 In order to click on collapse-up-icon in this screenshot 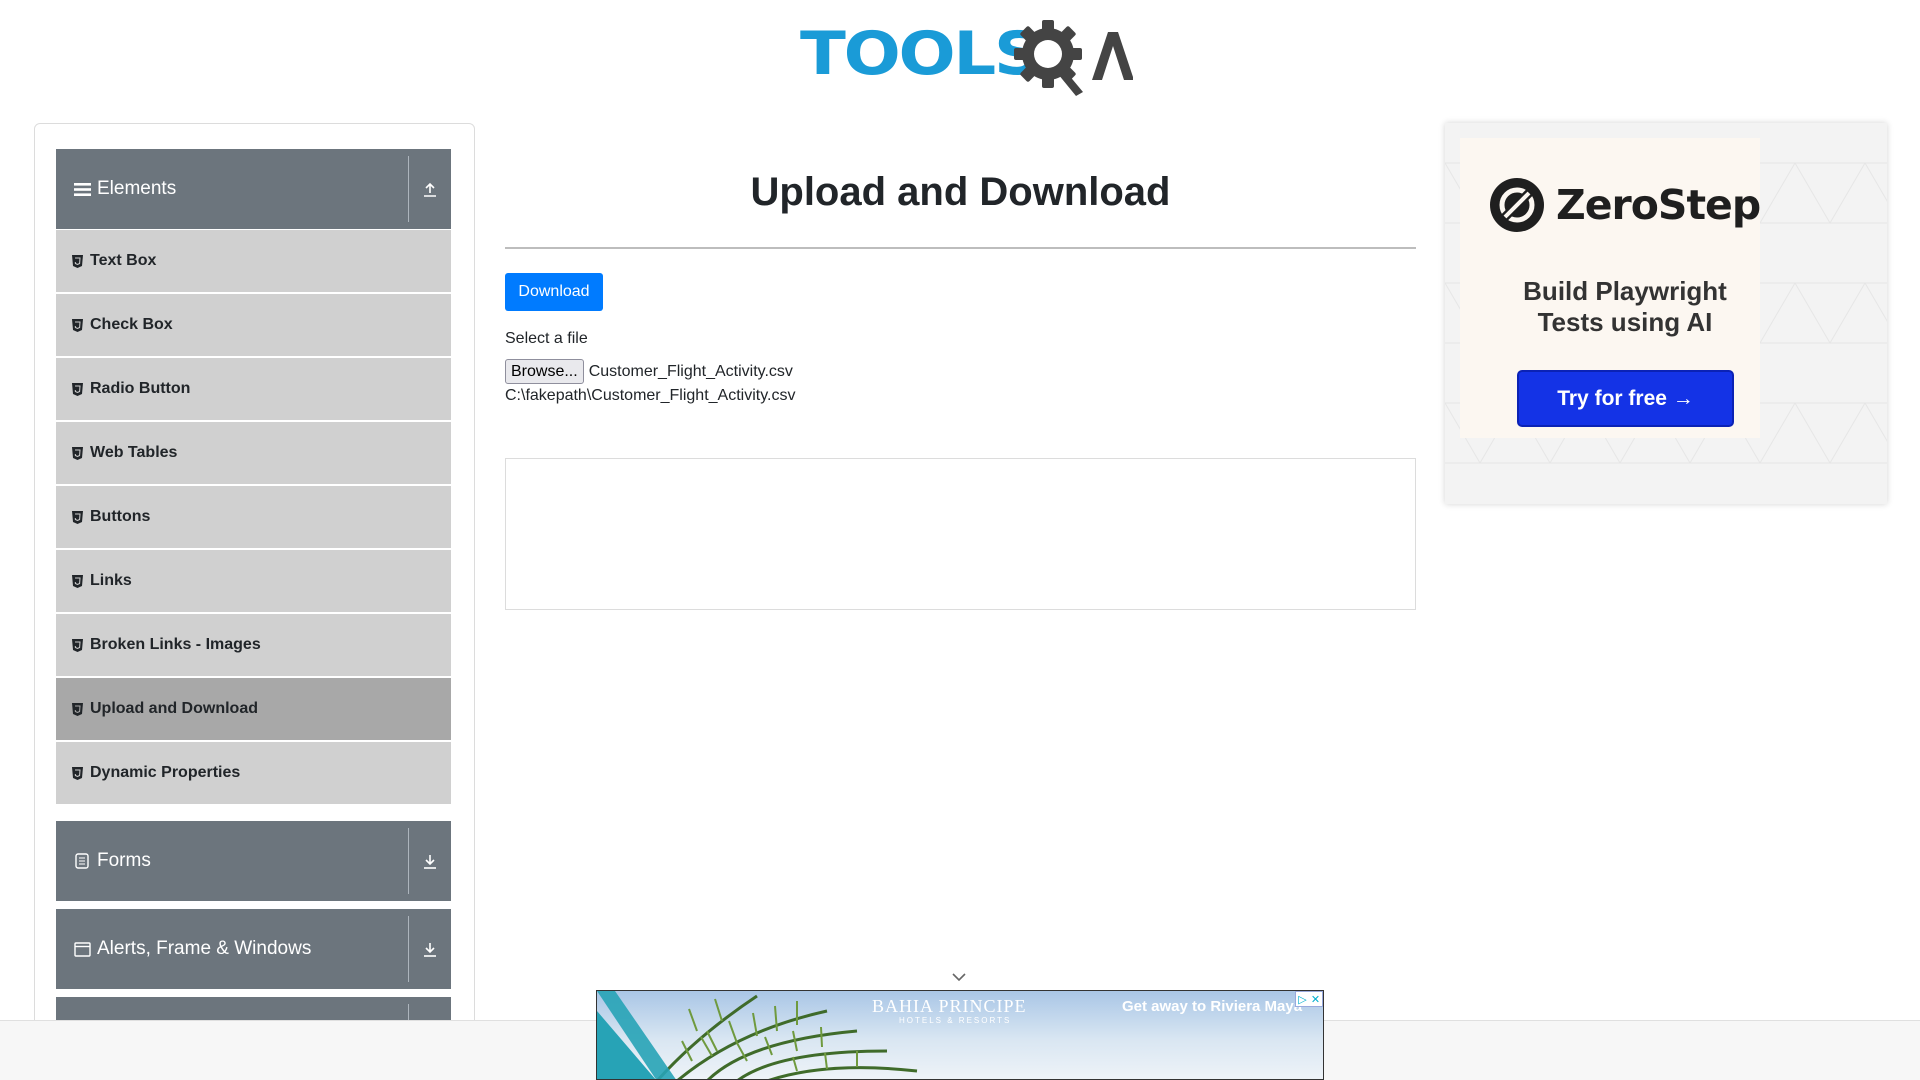, I will do `click(430, 189)`.